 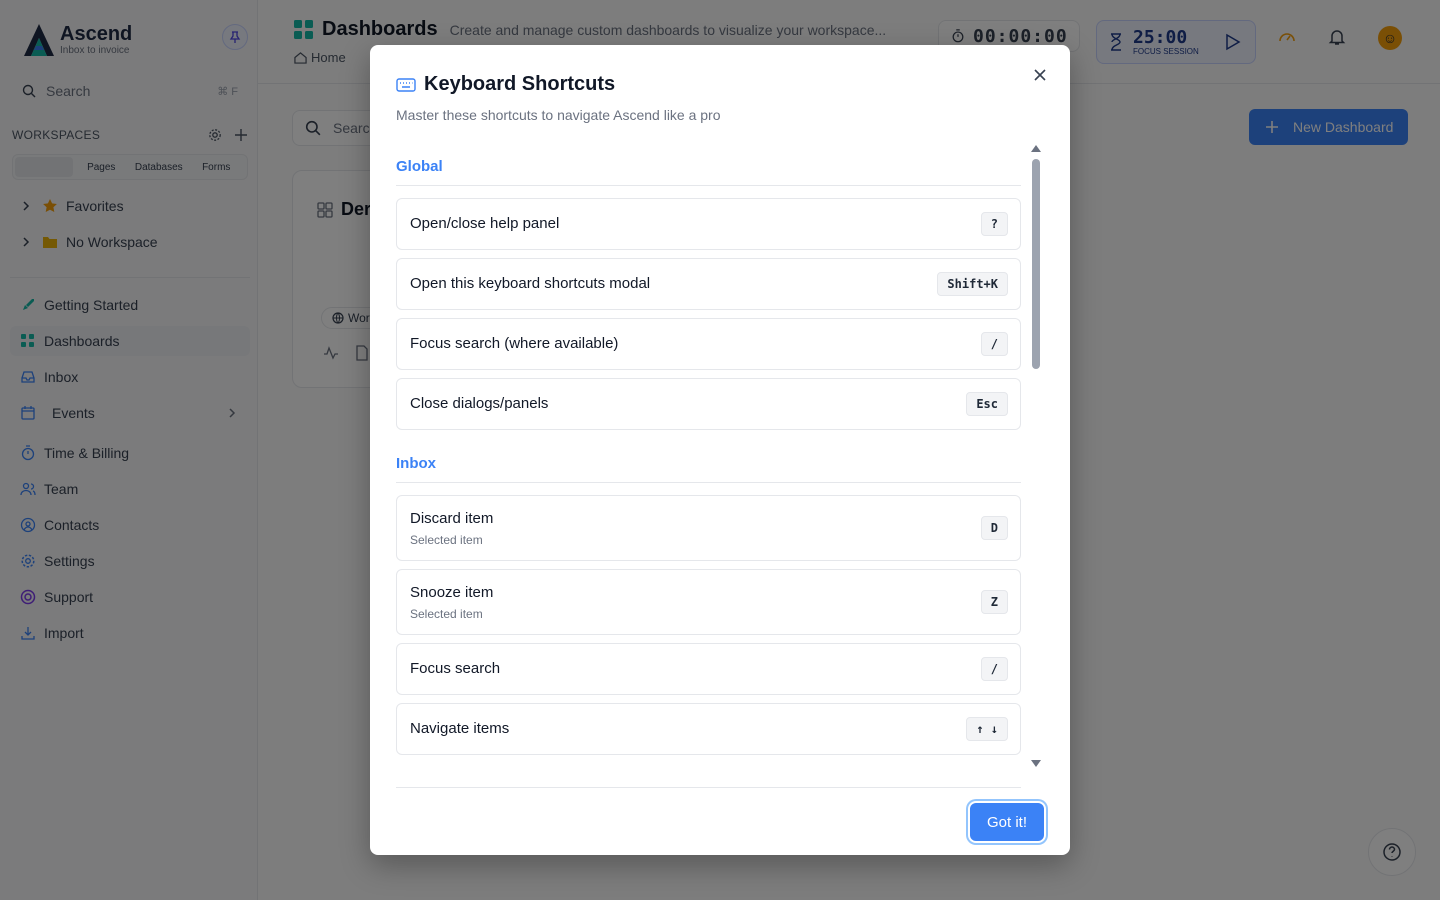 I want to click on scroll-thumb, so click(x=1036, y=264).